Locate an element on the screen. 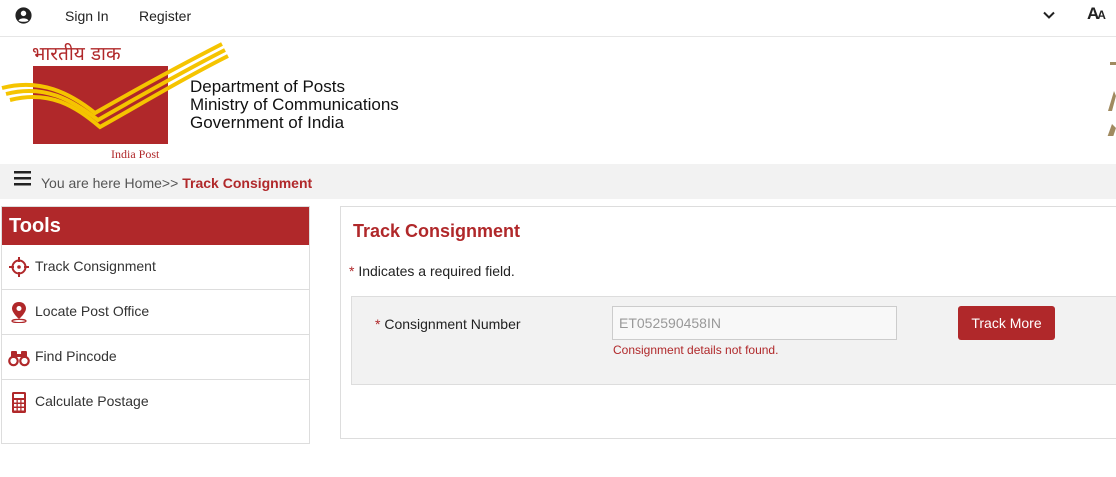 The height and width of the screenshot is (477, 1116). tools-item-label: Find Pincode is located at coordinates (76, 356).